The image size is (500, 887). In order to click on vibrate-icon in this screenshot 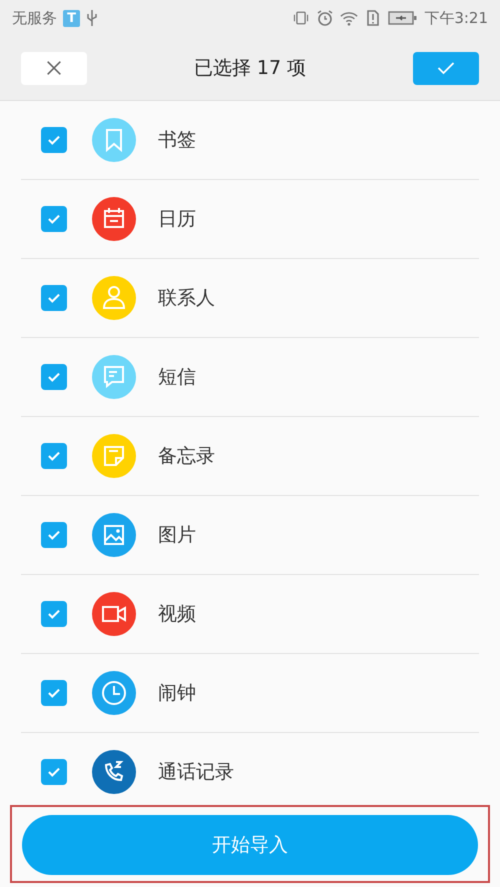, I will do `click(301, 18)`.